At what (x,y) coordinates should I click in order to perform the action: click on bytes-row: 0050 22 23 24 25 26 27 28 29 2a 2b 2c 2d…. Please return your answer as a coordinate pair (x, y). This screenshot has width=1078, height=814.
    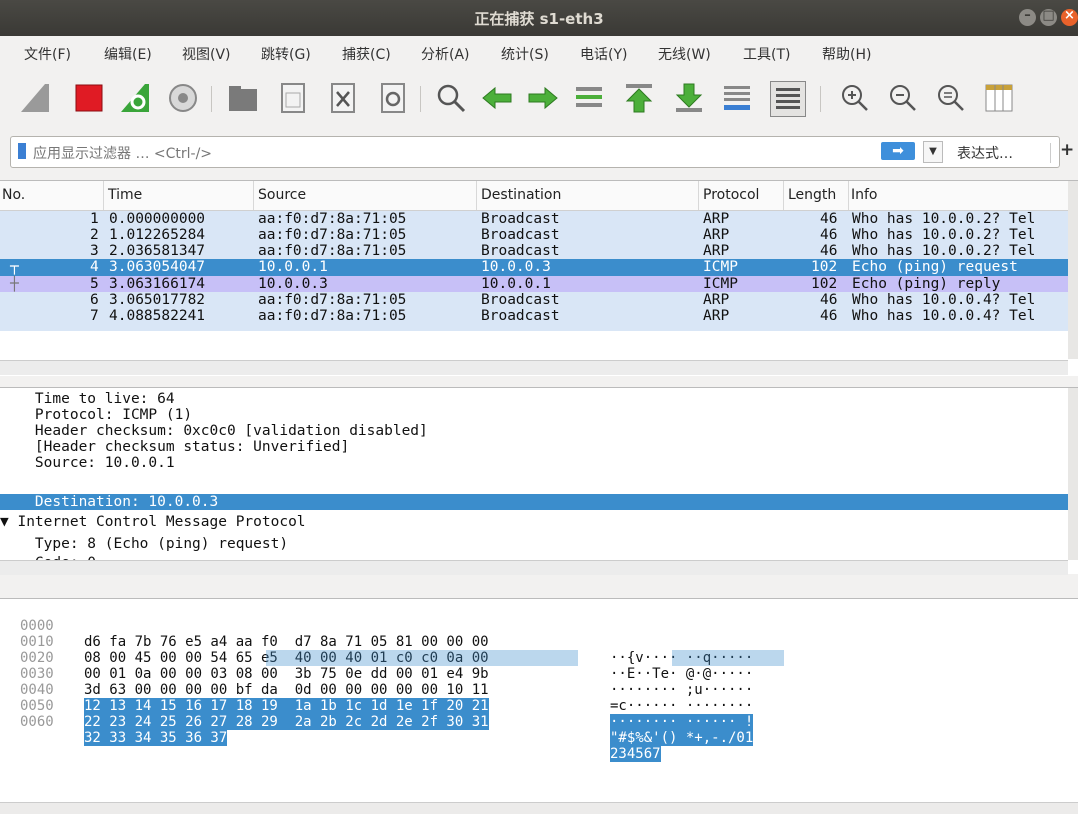
    Looking at the image, I should click on (377, 714).